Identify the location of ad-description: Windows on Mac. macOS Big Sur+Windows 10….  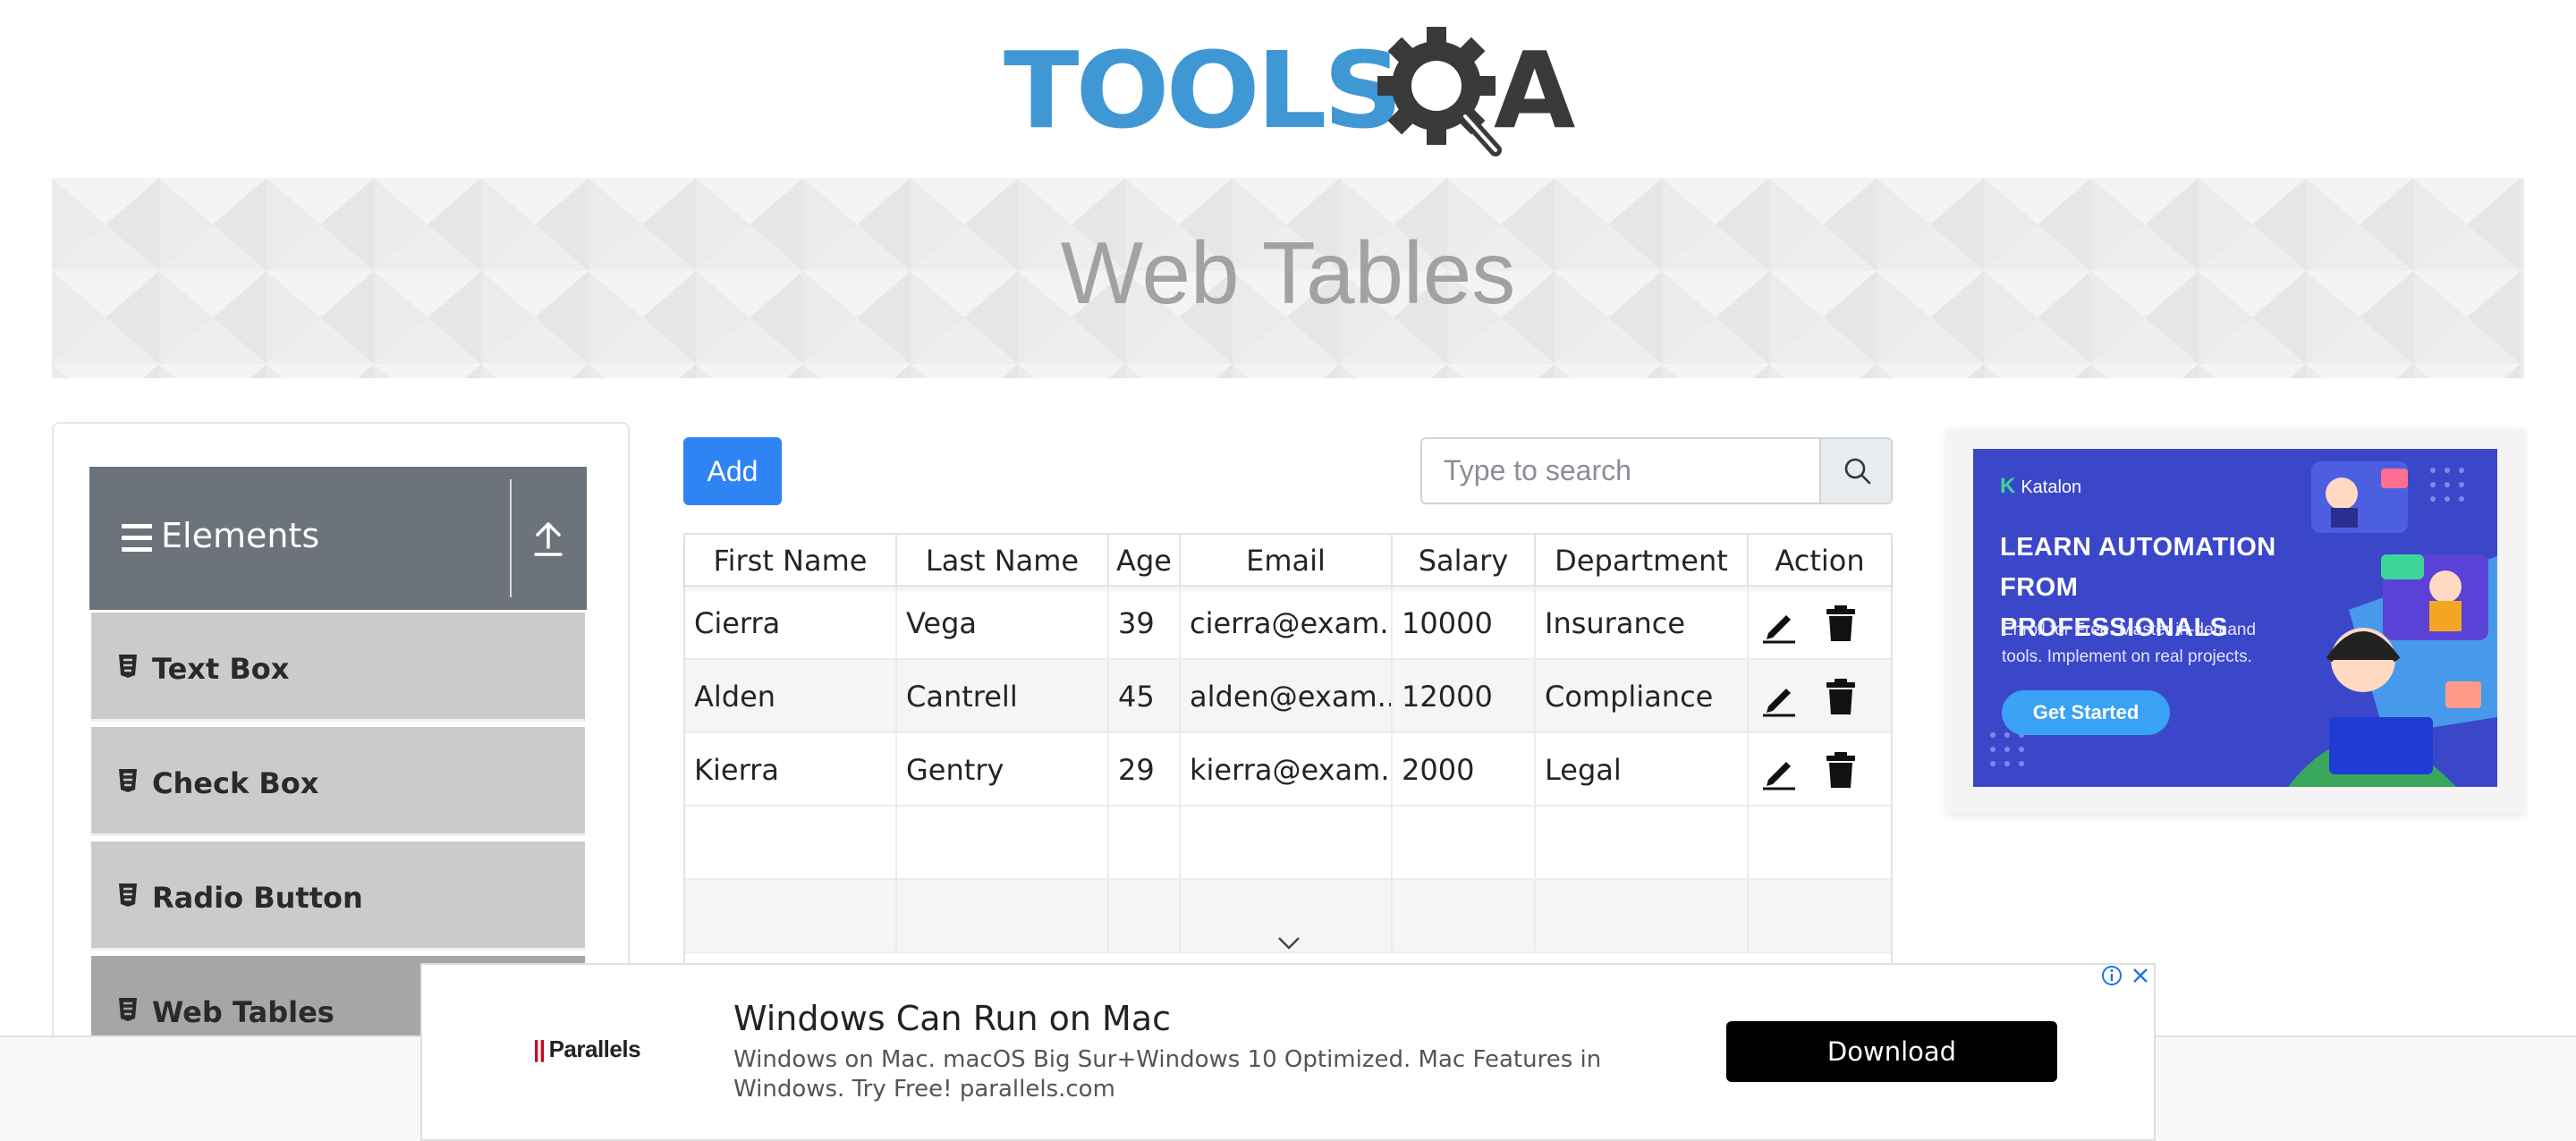
(1167, 1074).